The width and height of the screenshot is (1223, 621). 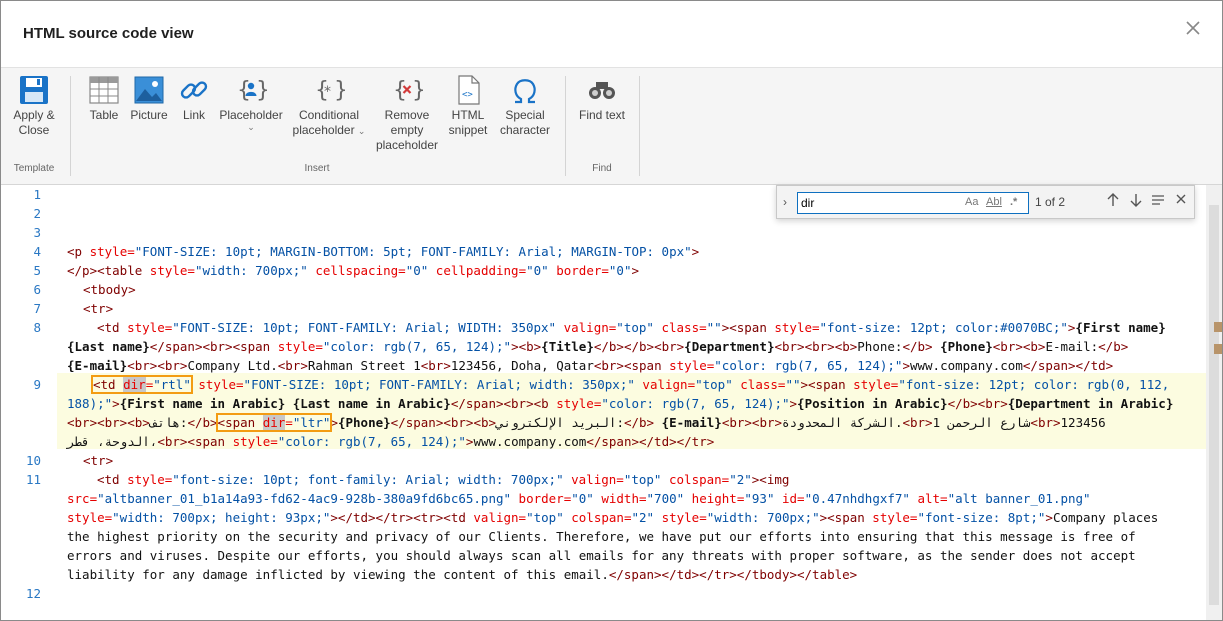 I want to click on conditional-placeholder-button: { } * Conditional placeholder ⌄, so click(x=329, y=106).